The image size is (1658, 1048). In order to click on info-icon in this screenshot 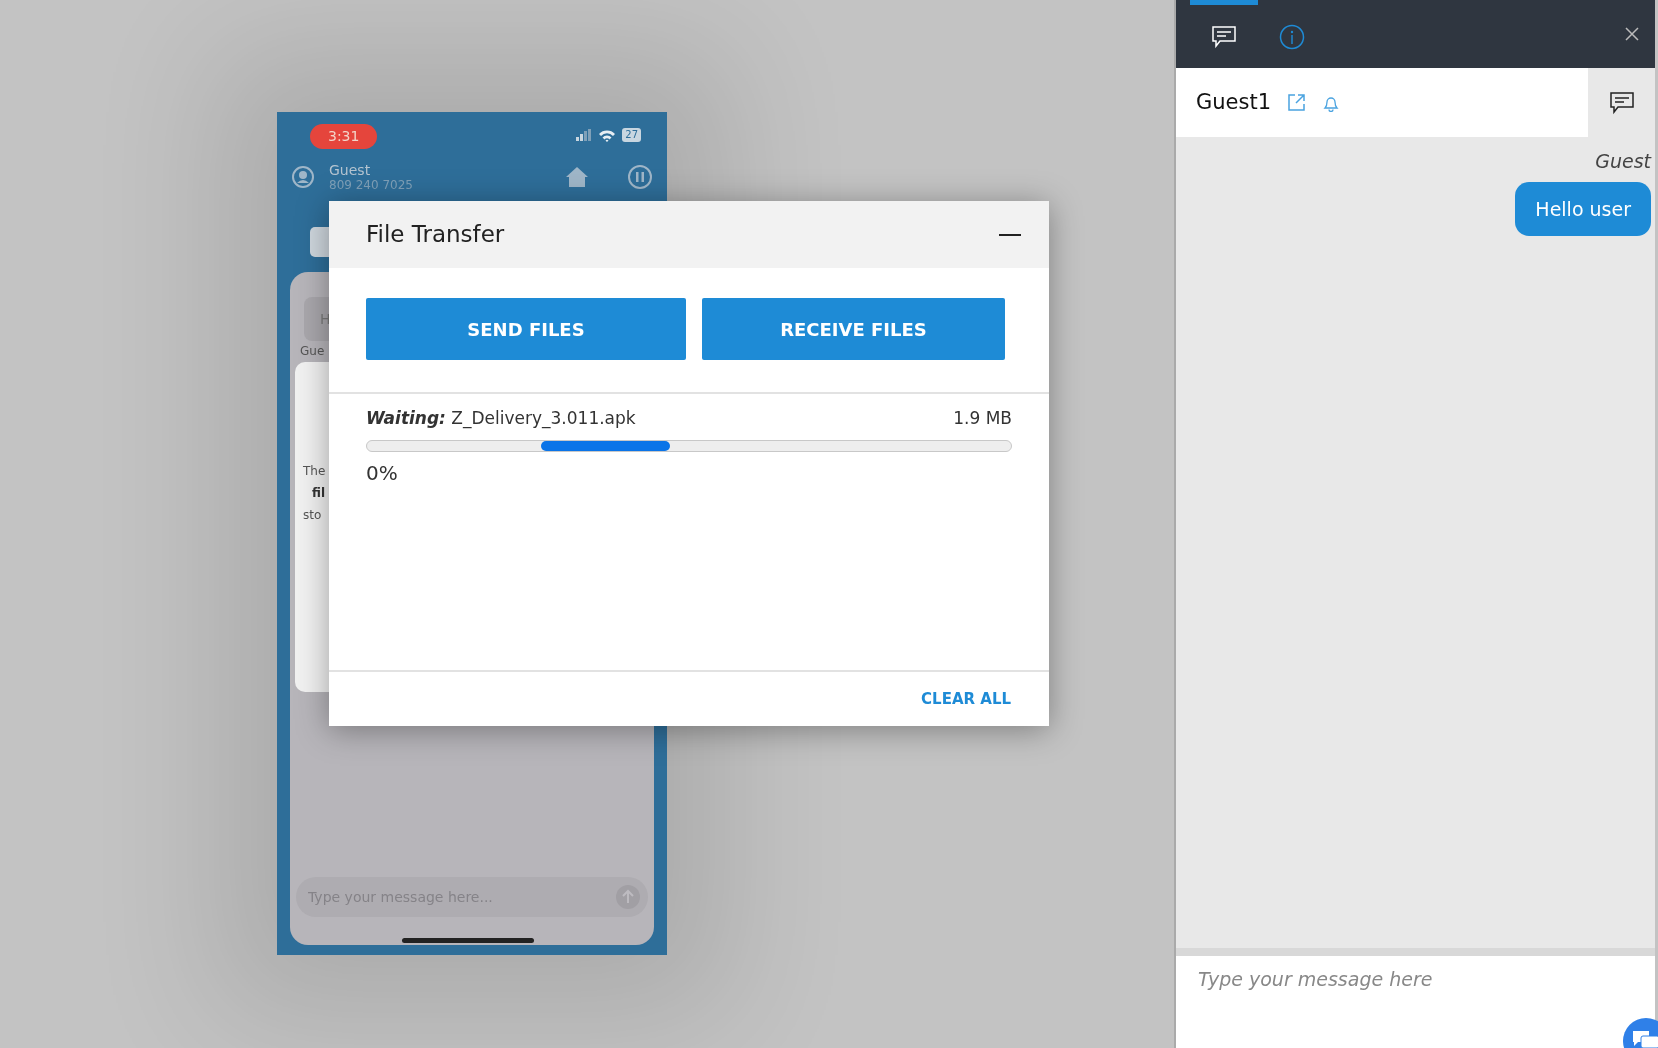, I will do `click(1292, 36)`.